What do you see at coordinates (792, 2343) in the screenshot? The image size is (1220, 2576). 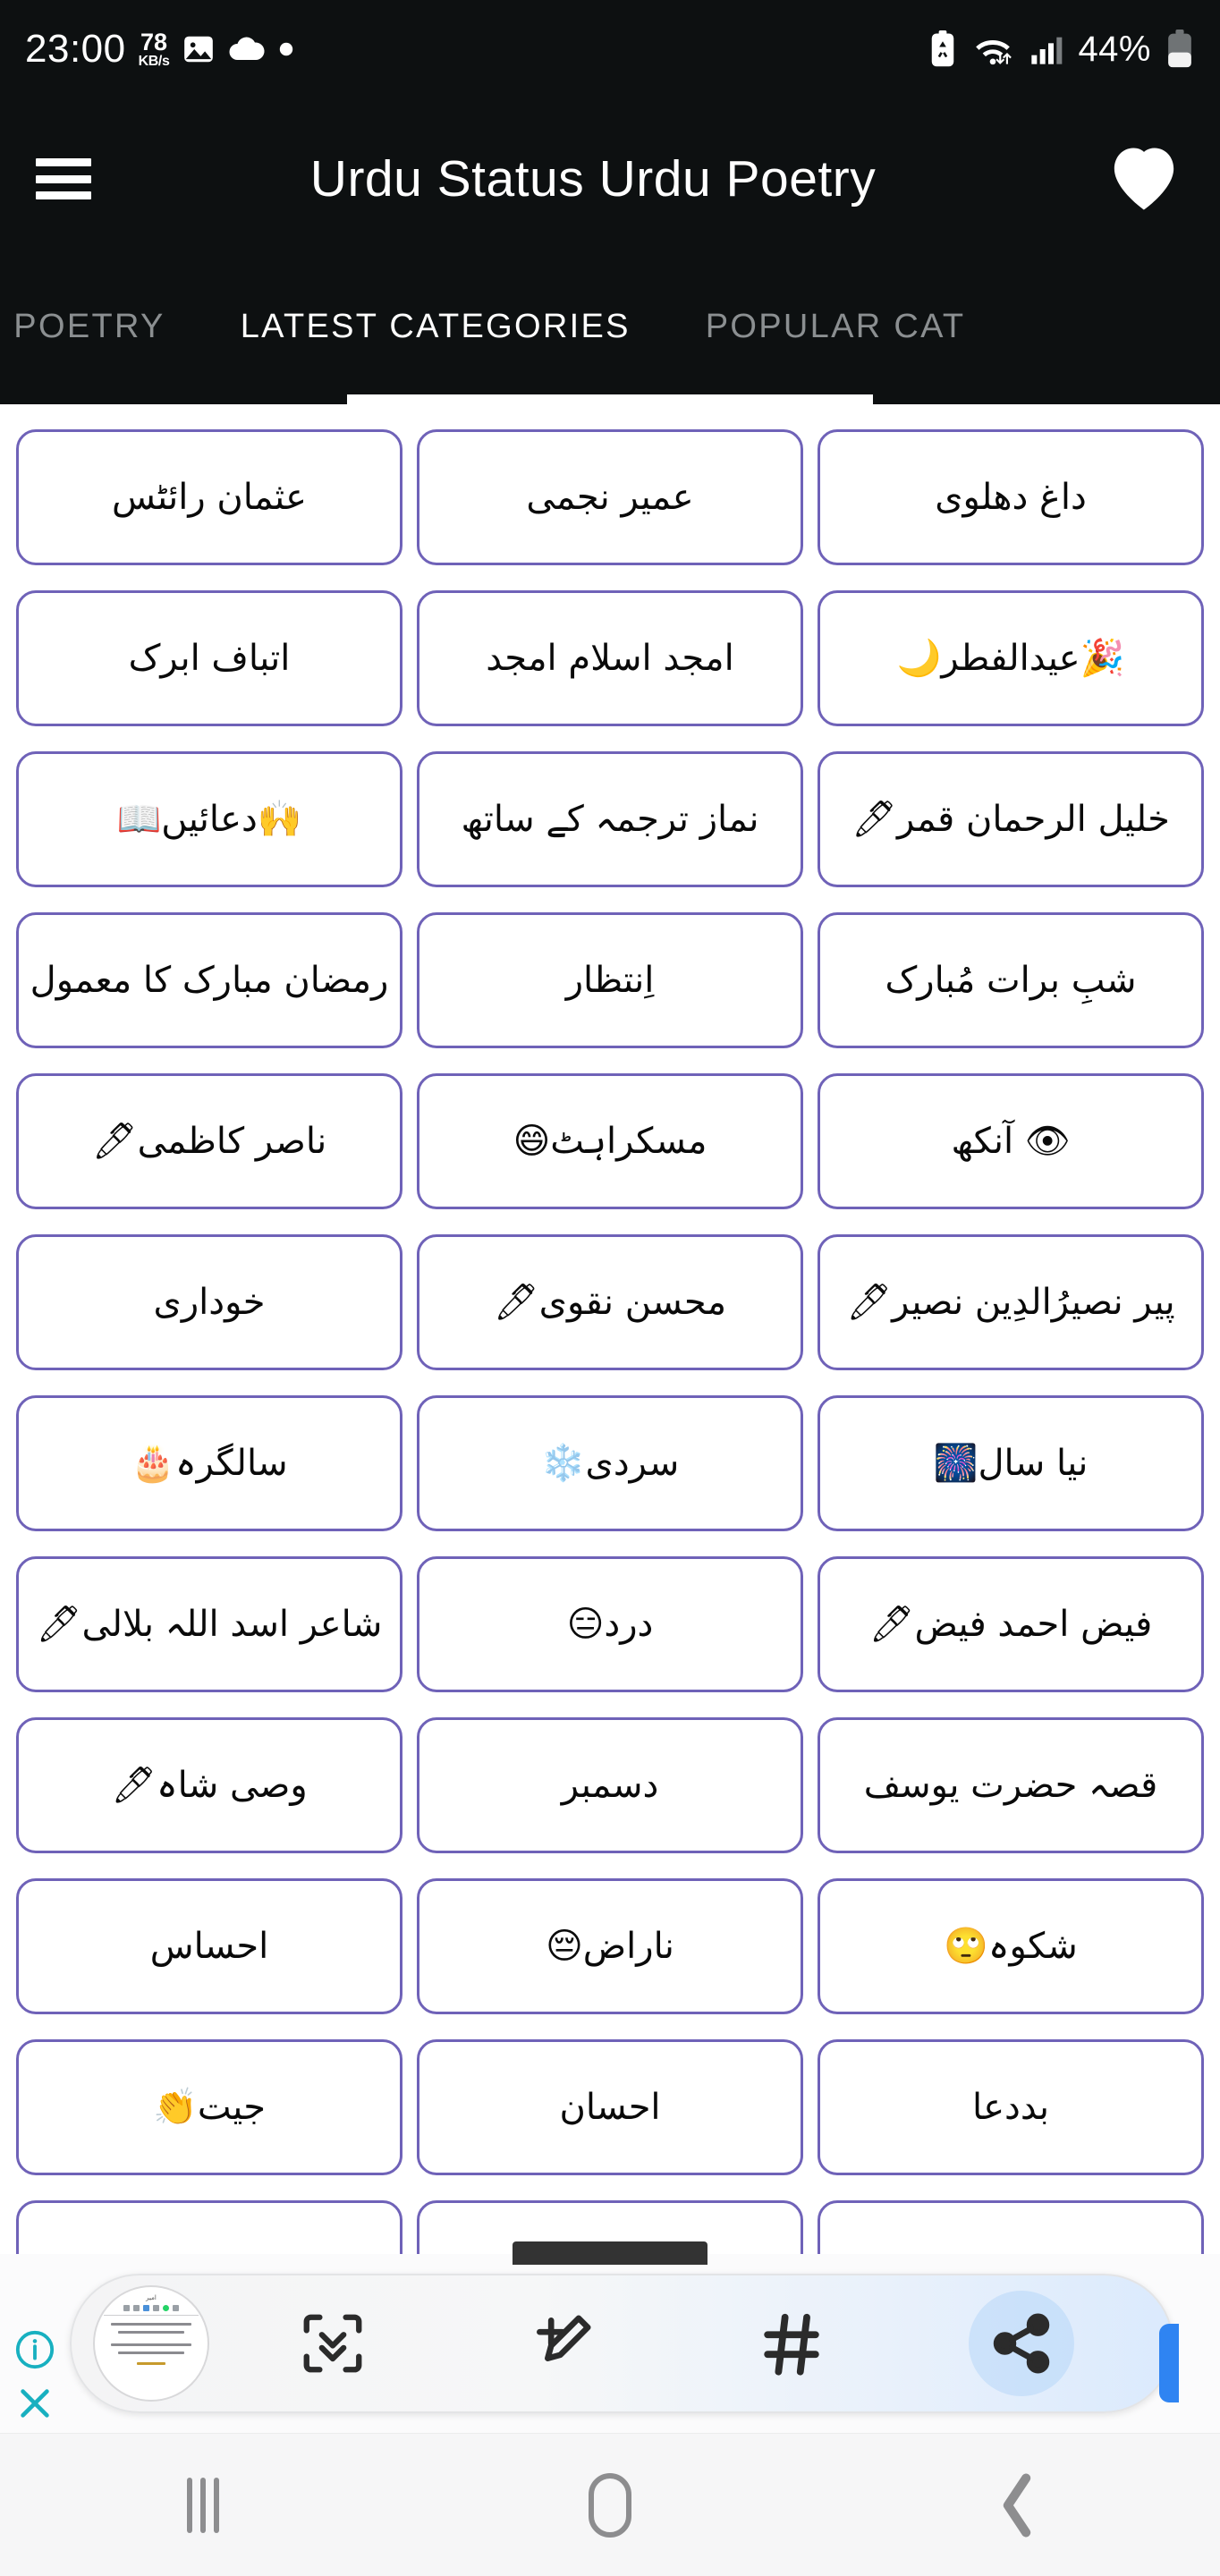 I see `hashtag-icon` at bounding box center [792, 2343].